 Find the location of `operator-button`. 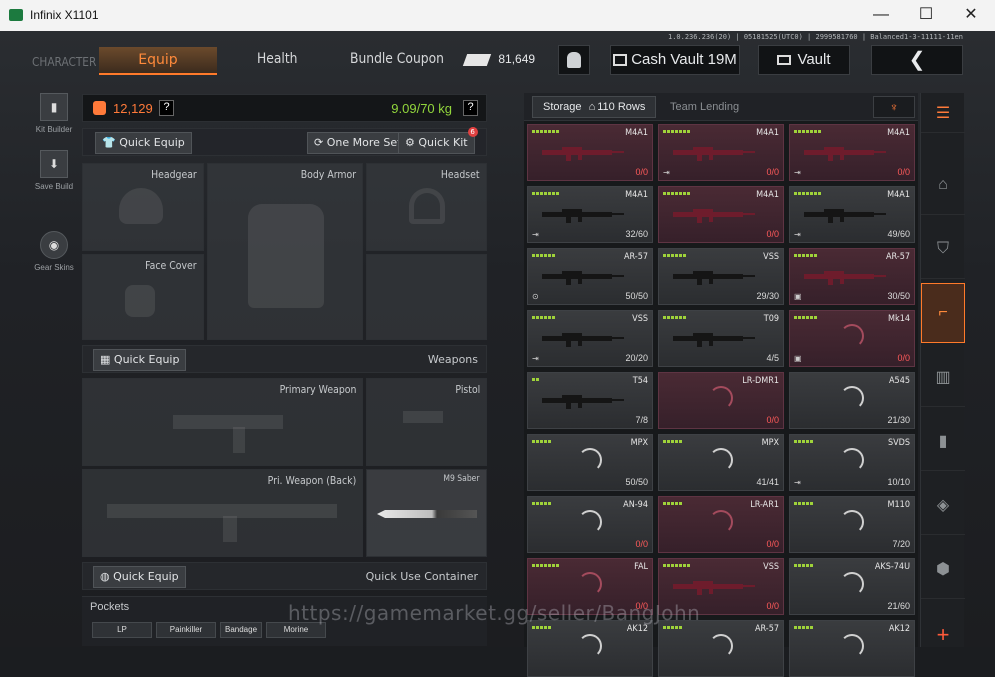

operator-button is located at coordinates (574, 60).